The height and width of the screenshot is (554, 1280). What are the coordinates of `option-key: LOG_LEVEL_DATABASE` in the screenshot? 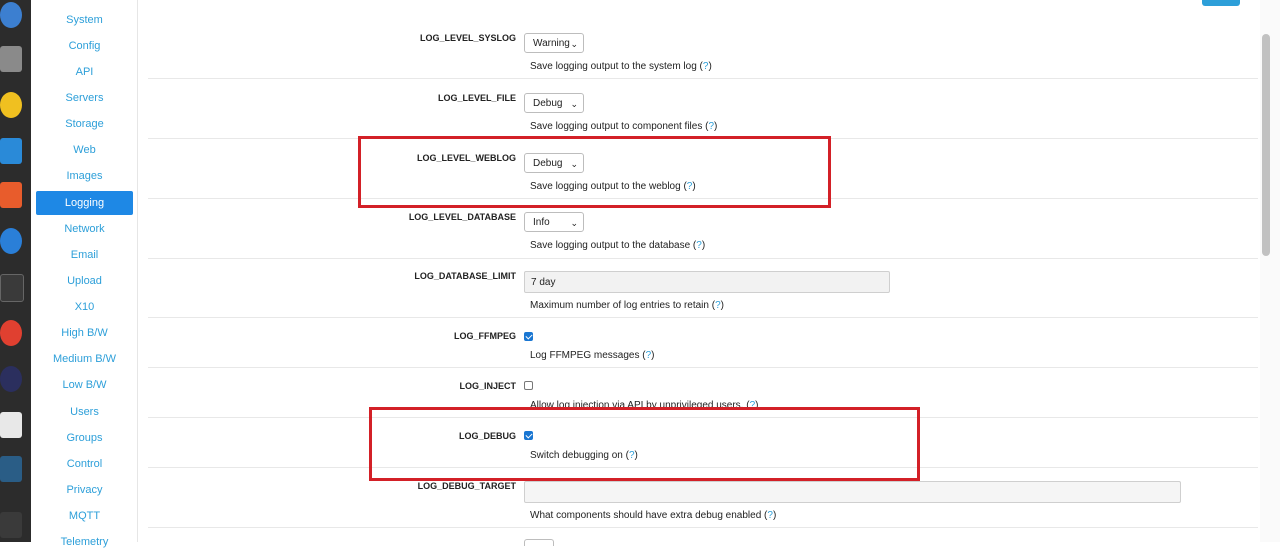 It's located at (462, 217).